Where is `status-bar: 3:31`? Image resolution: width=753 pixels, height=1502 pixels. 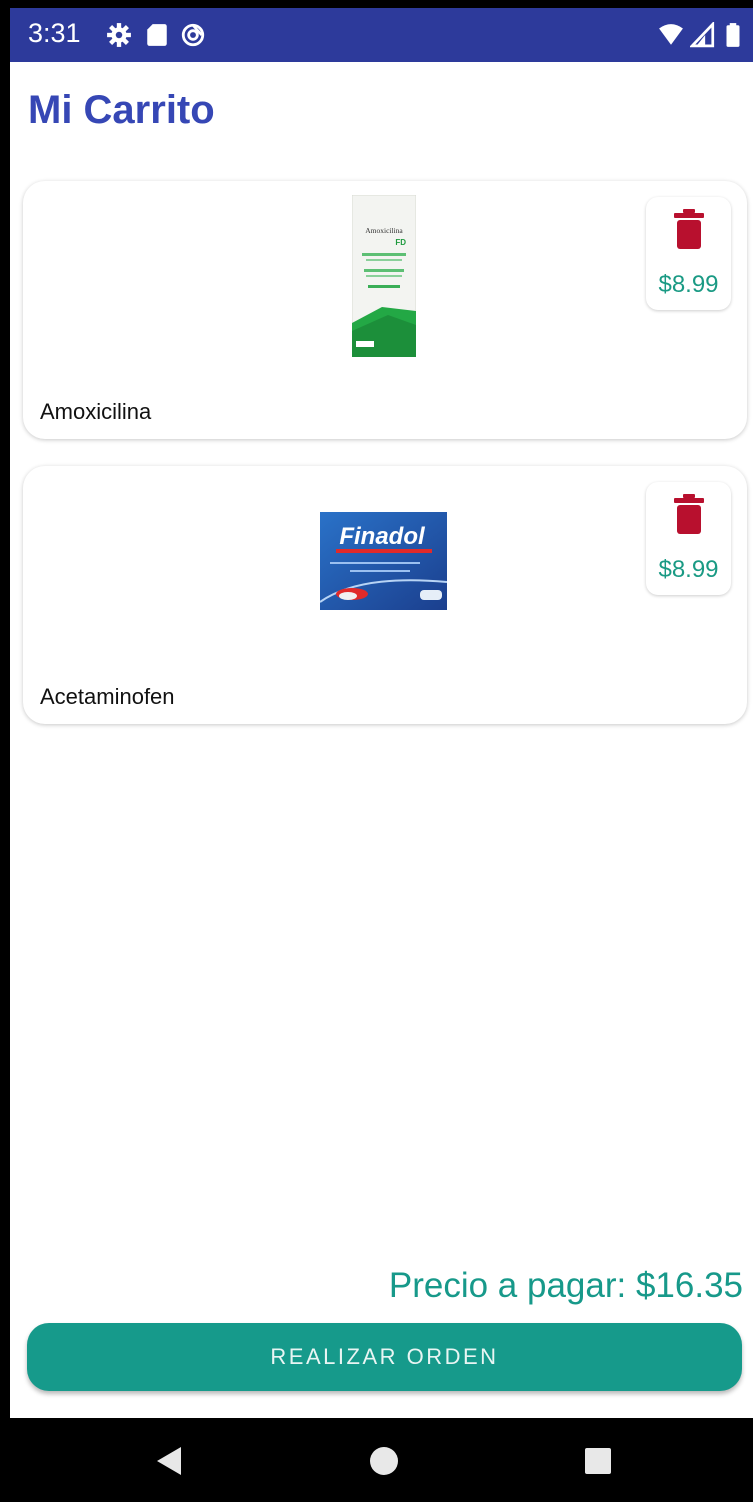 status-bar: 3:31 is located at coordinates (381, 35).